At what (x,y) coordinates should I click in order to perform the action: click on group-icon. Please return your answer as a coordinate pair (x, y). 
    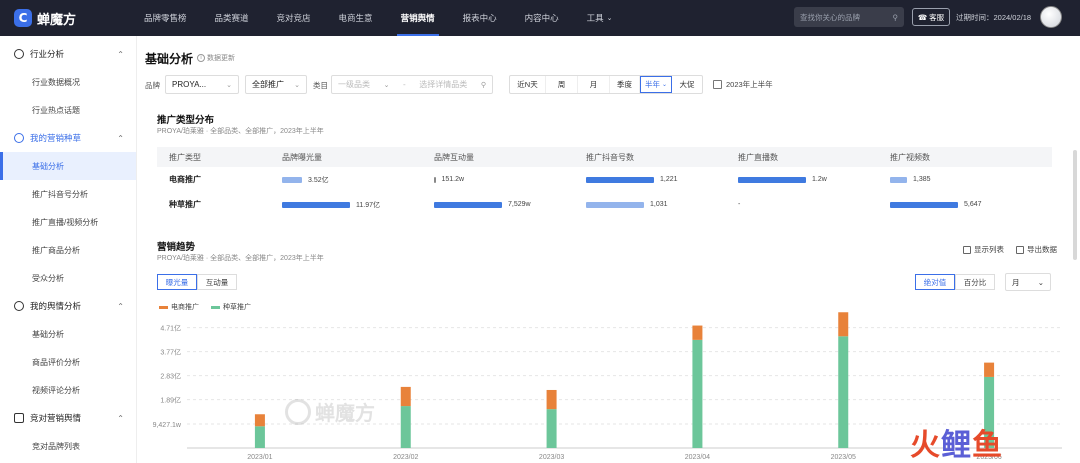
    Looking at the image, I should click on (19, 54).